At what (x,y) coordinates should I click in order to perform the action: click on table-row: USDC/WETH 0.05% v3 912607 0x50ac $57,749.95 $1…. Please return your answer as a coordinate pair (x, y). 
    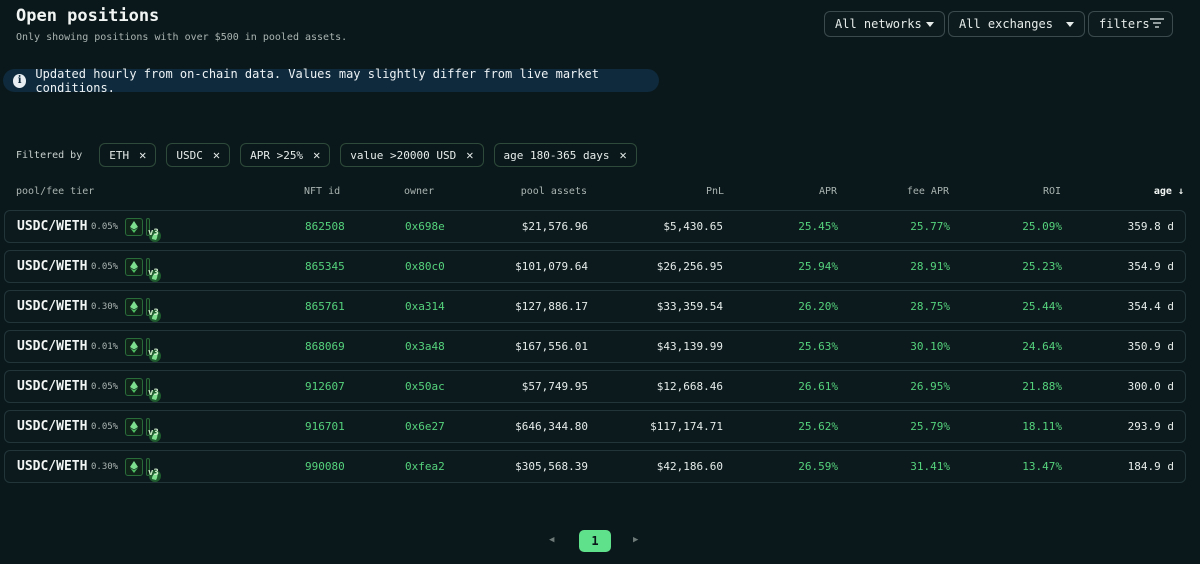
    Looking at the image, I should click on (595, 386).